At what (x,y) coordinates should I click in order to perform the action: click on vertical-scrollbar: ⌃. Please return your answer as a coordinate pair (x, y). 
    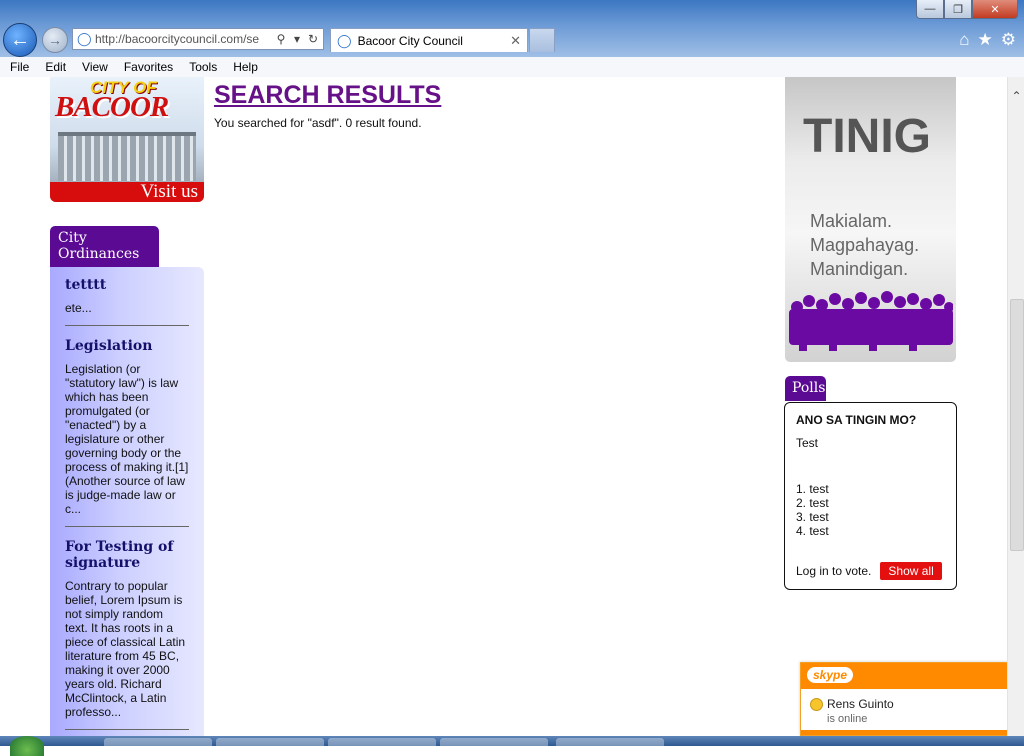
    Looking at the image, I should click on (1015, 411).